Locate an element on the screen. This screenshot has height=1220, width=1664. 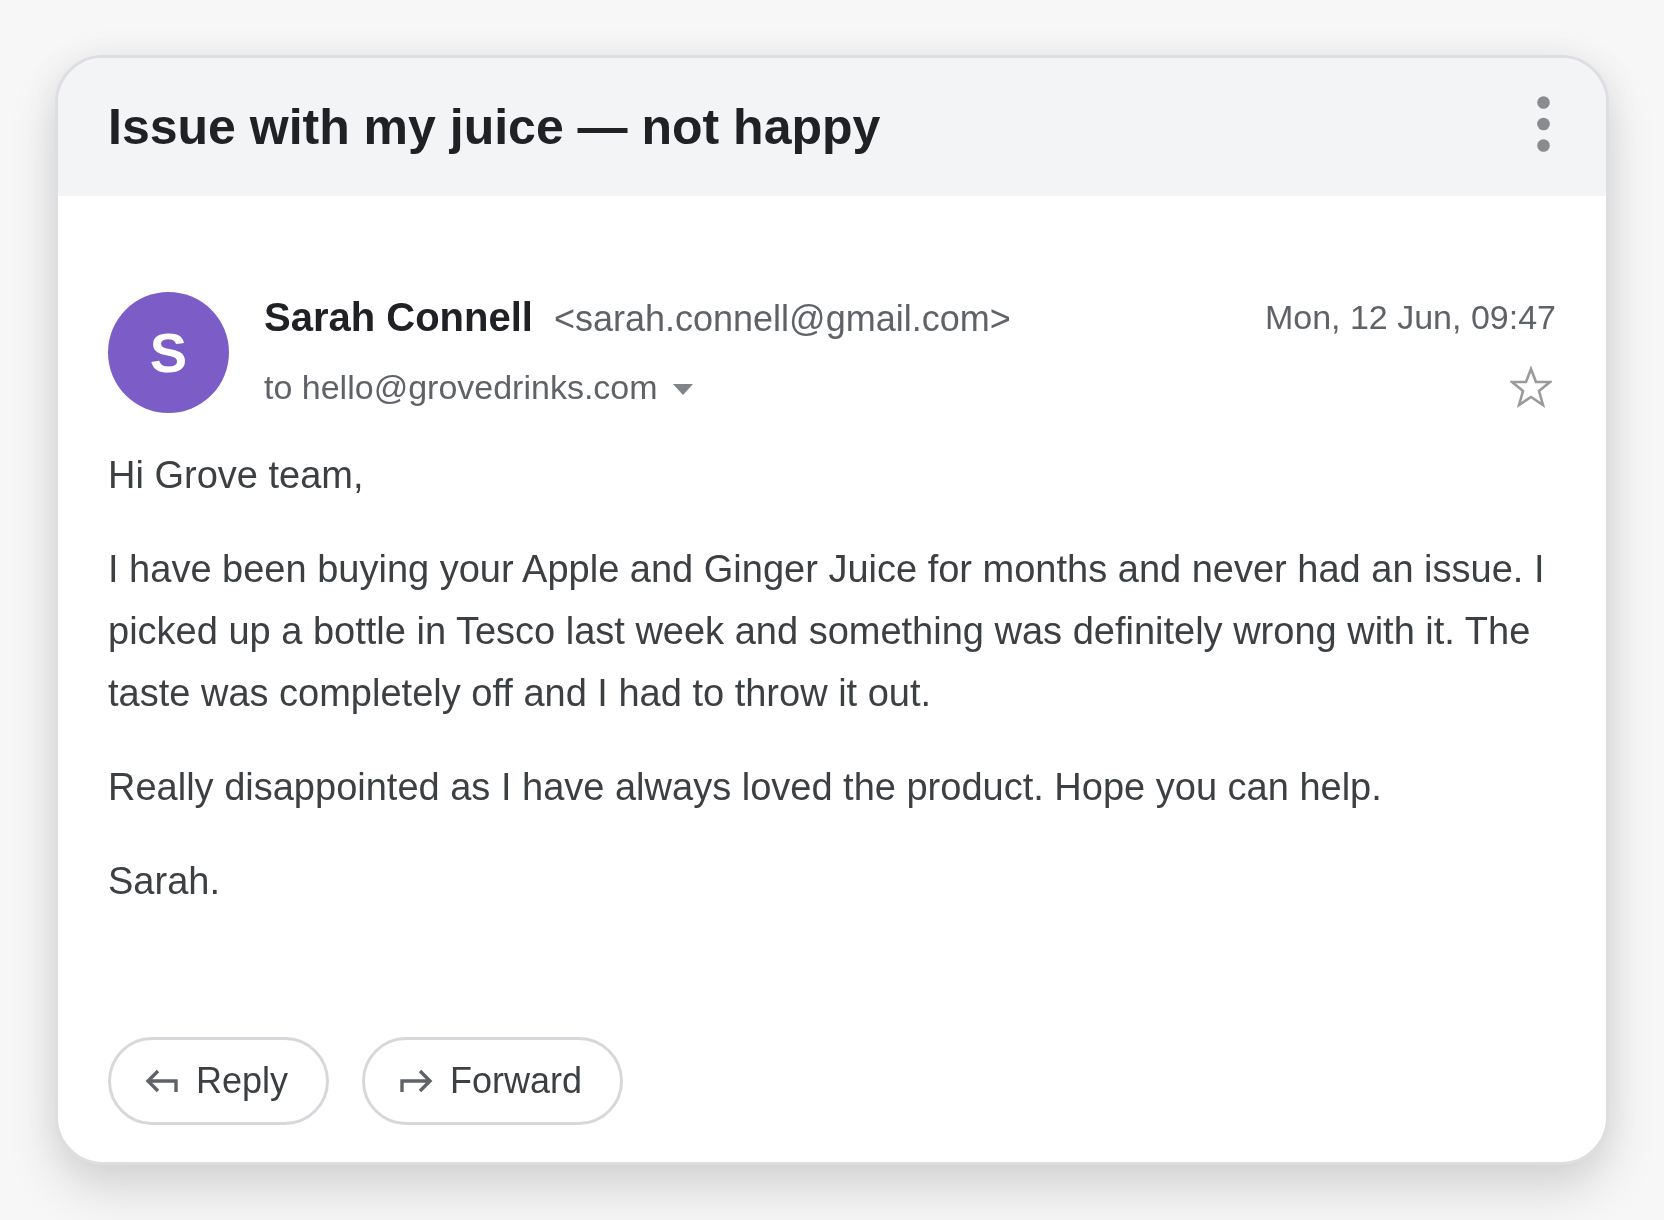
forward-arrow-icon is located at coordinates (416, 1081).